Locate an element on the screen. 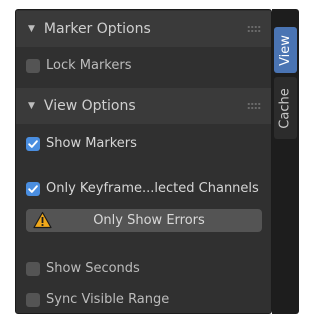 This screenshot has width=320, height=318. only-show-errors-label: Only Show Errors is located at coordinates (149, 220).